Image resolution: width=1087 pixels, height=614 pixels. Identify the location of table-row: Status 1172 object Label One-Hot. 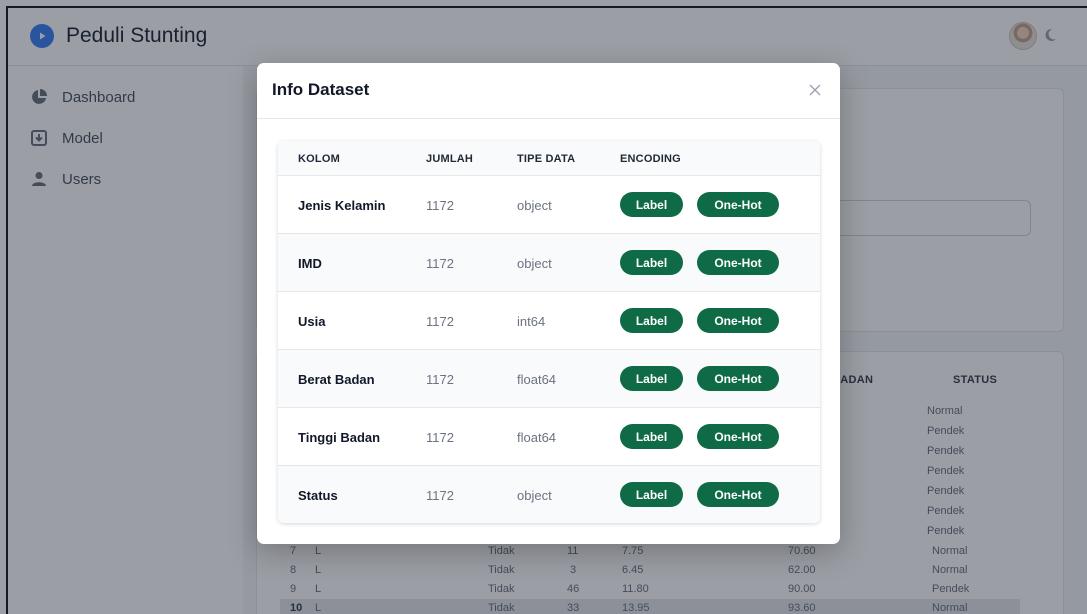
(549, 494).